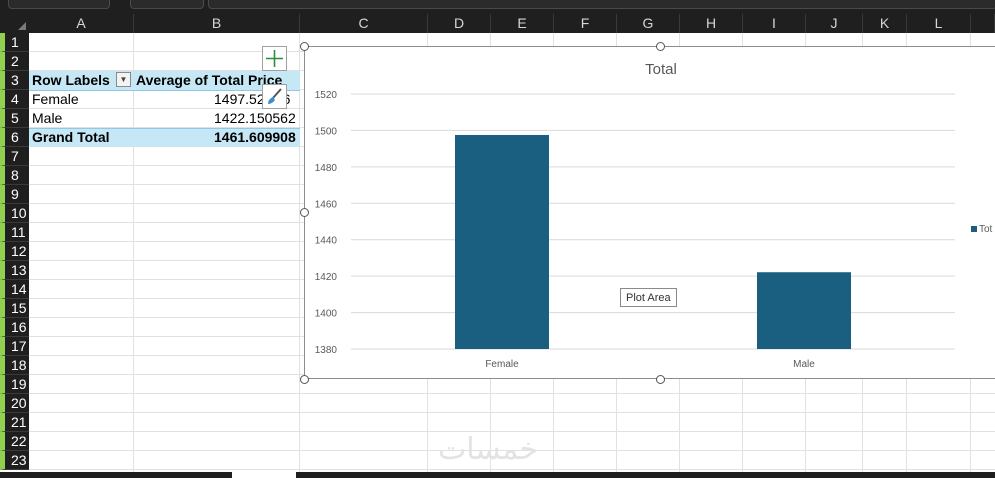 This screenshot has width=995, height=478. What do you see at coordinates (14, 403) in the screenshot?
I see `row-header: 20` at bounding box center [14, 403].